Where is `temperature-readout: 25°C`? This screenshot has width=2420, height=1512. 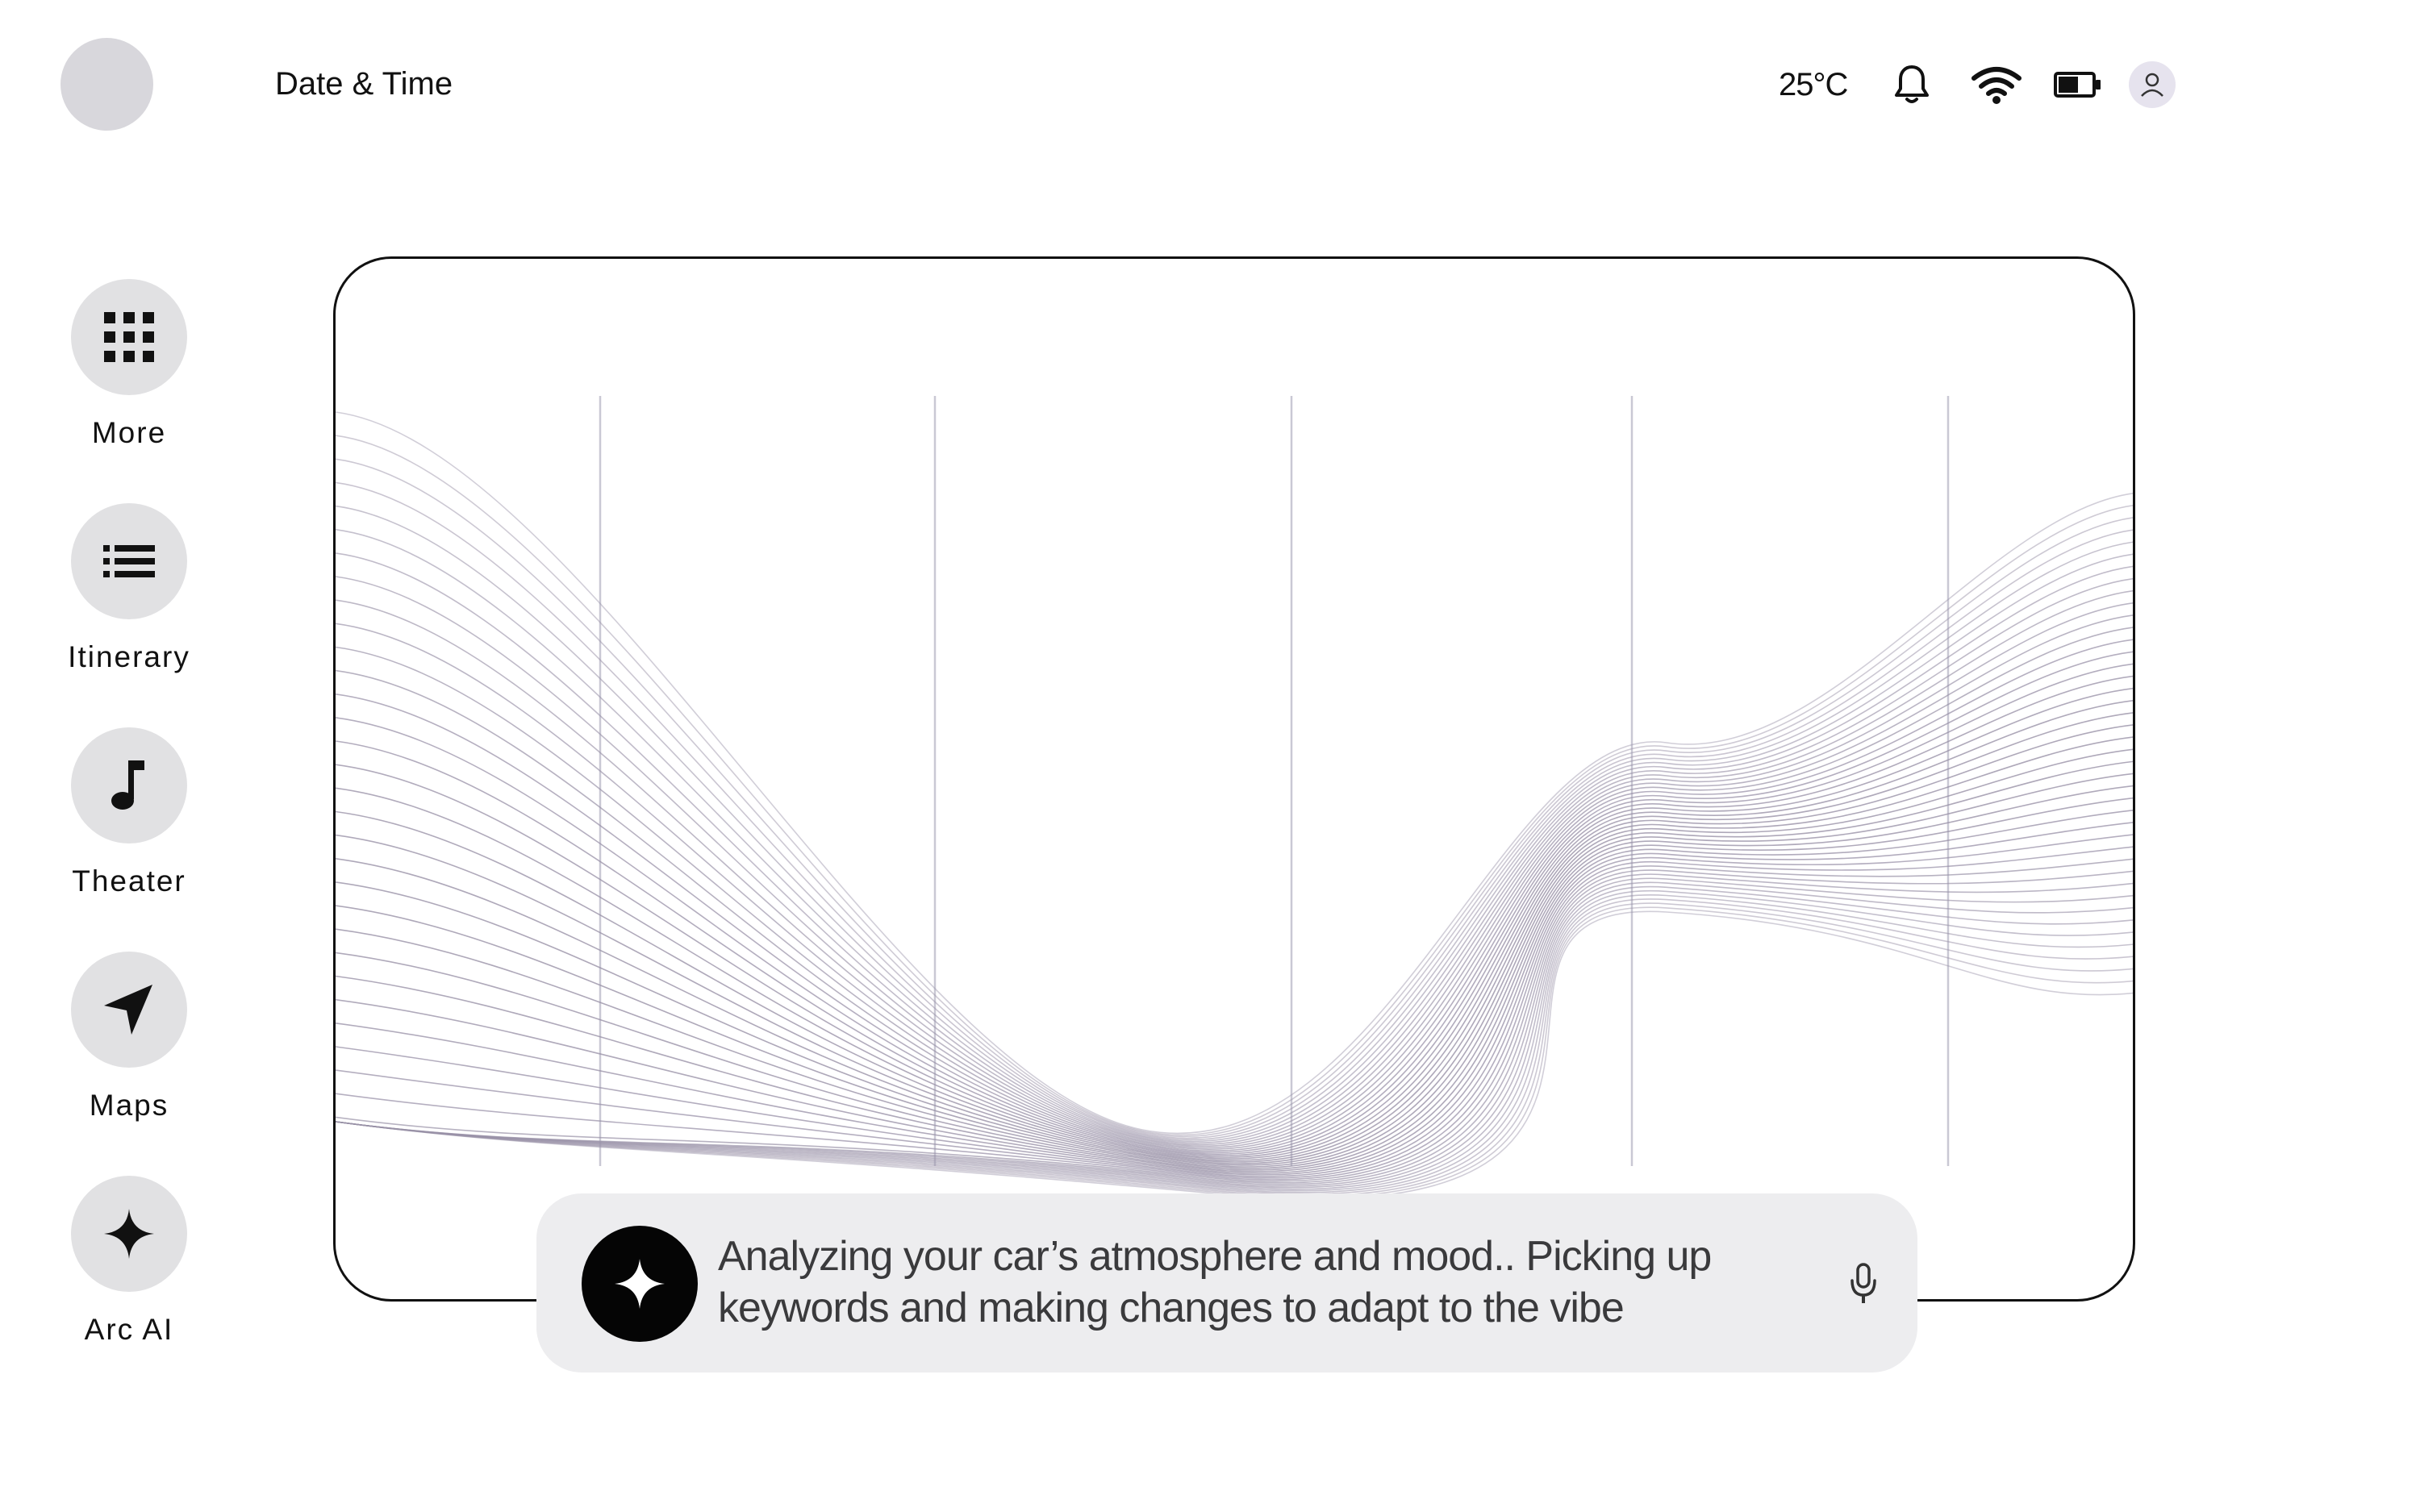
temperature-readout: 25°C is located at coordinates (1813, 84).